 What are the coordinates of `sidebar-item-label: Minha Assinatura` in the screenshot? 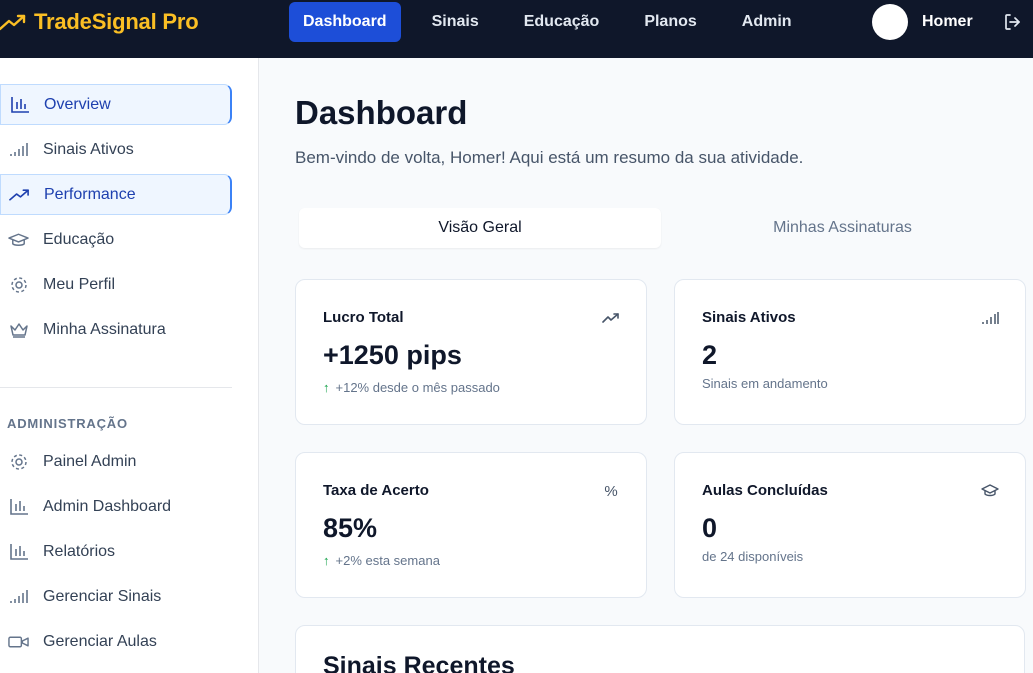 It's located at (104, 329).